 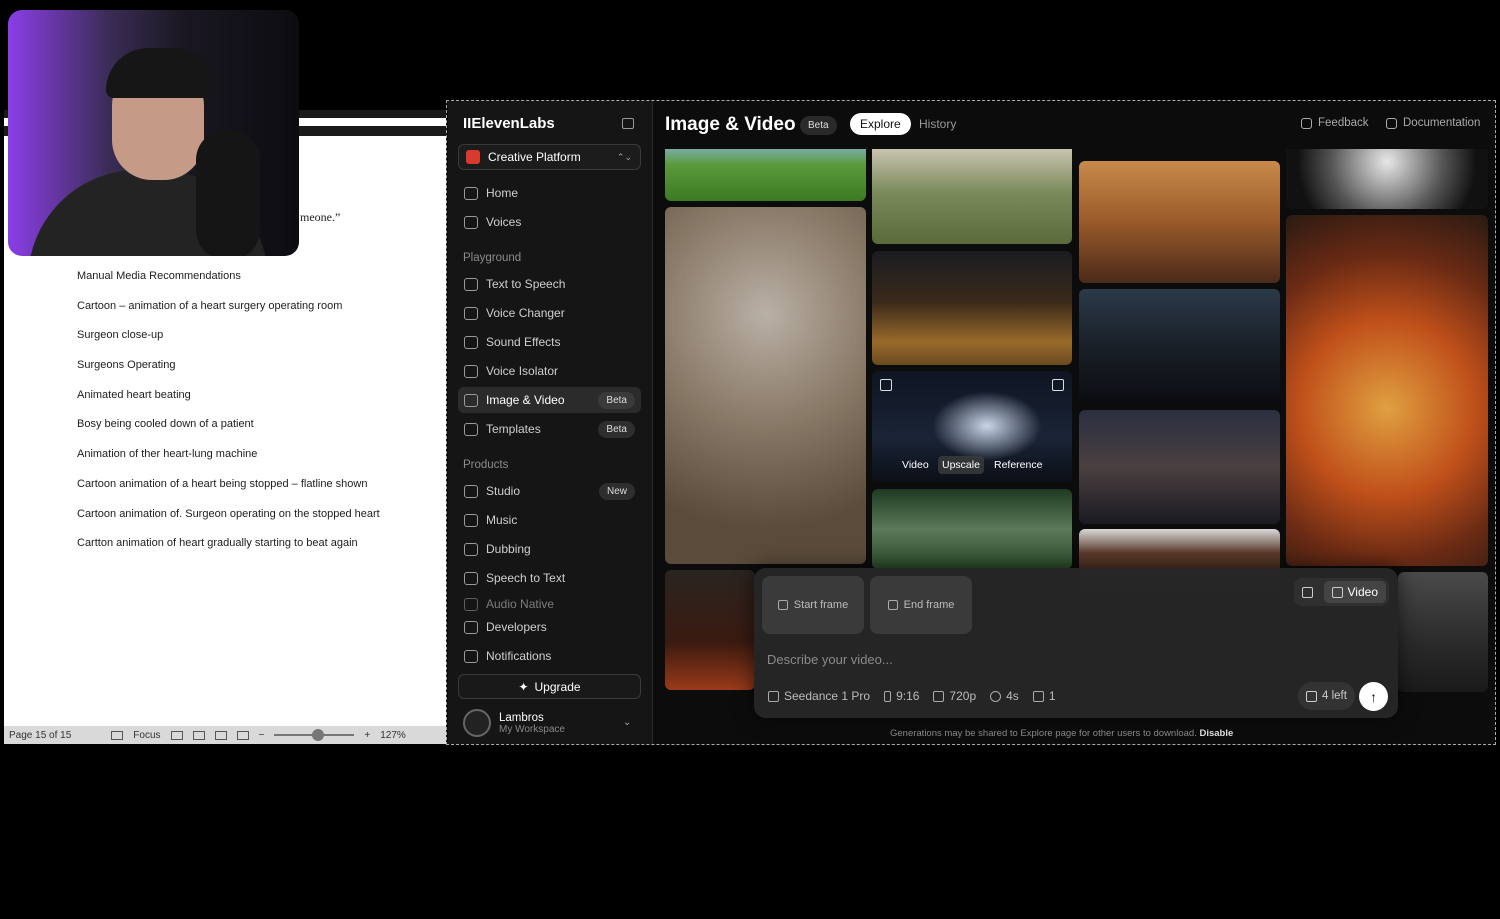 What do you see at coordinates (509, 123) in the screenshot?
I see `elevenlabs-logo: IIElevenLabs` at bounding box center [509, 123].